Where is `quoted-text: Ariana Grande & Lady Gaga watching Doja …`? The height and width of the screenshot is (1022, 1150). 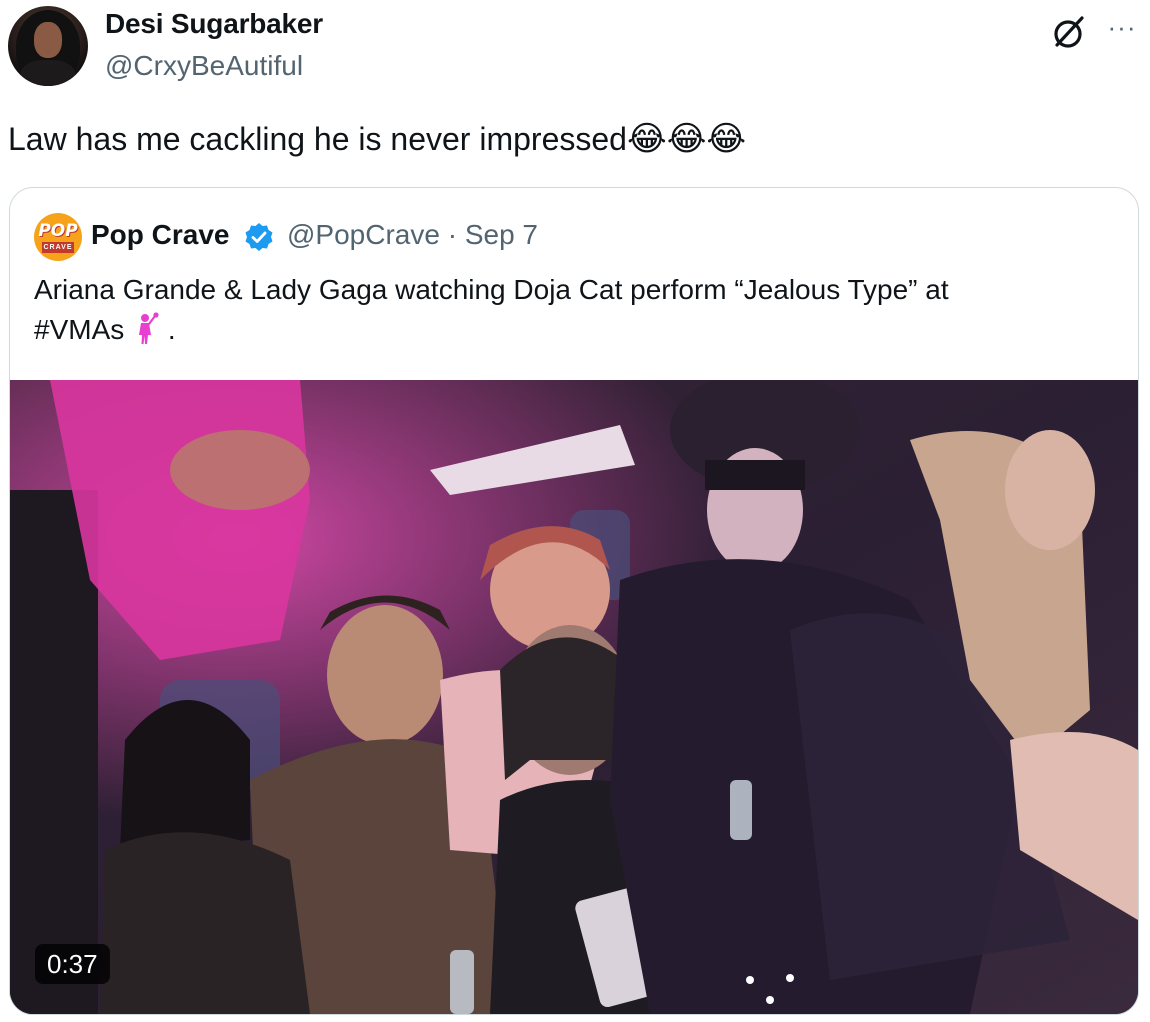
quoted-text: Ariana Grande & Lady Gaga watching Doja … is located at coordinates (574, 310).